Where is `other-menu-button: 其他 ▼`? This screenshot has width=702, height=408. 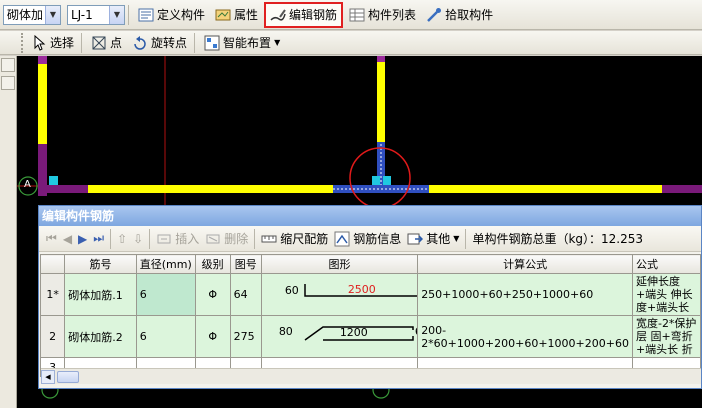
other-menu-button: 其他 ▼ is located at coordinates (433, 239).